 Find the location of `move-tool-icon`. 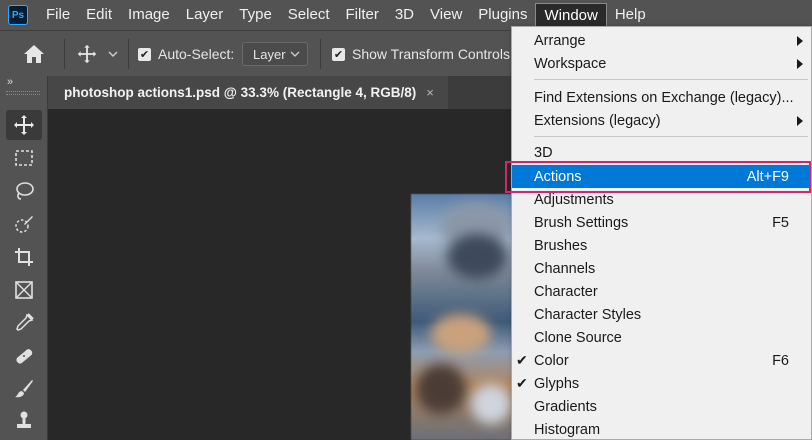

move-tool-icon is located at coordinates (24, 125).